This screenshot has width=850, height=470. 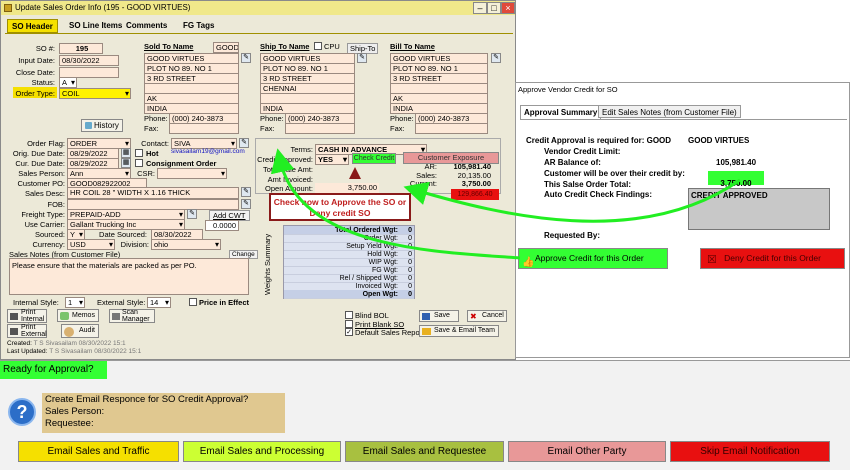 What do you see at coordinates (53, 370) in the screenshot?
I see `ready-banner: Ready for Approval?` at bounding box center [53, 370].